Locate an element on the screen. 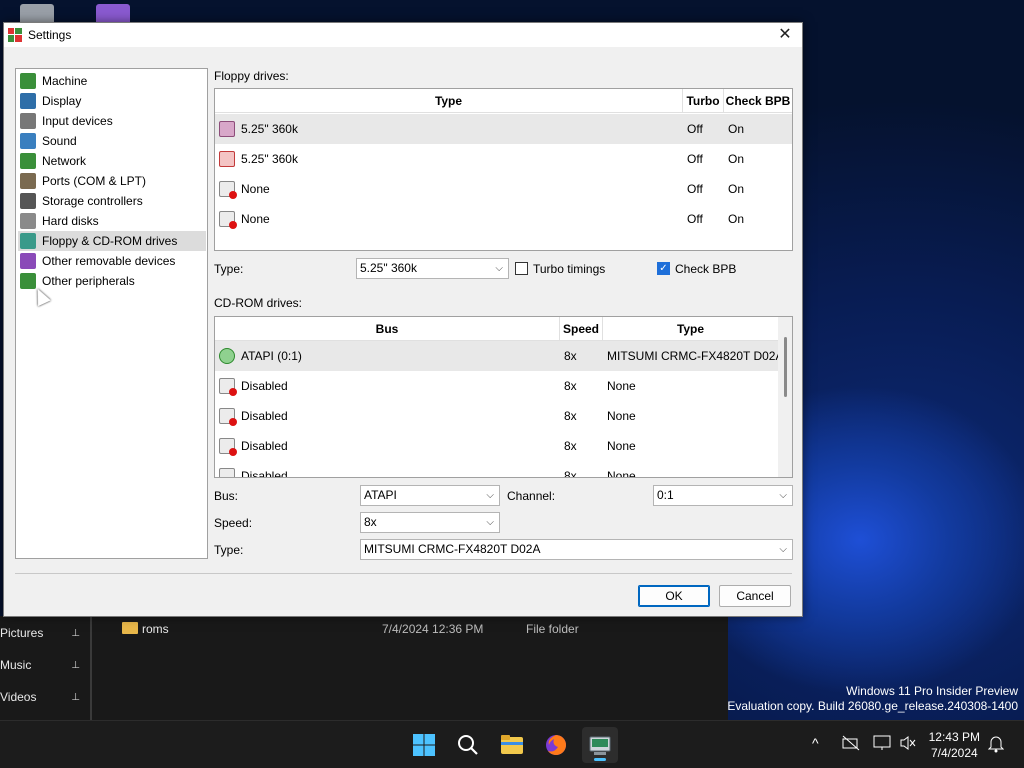  file-row-roms: roms 7/4/2024 12:36 PM File folder is located at coordinates (422, 630).